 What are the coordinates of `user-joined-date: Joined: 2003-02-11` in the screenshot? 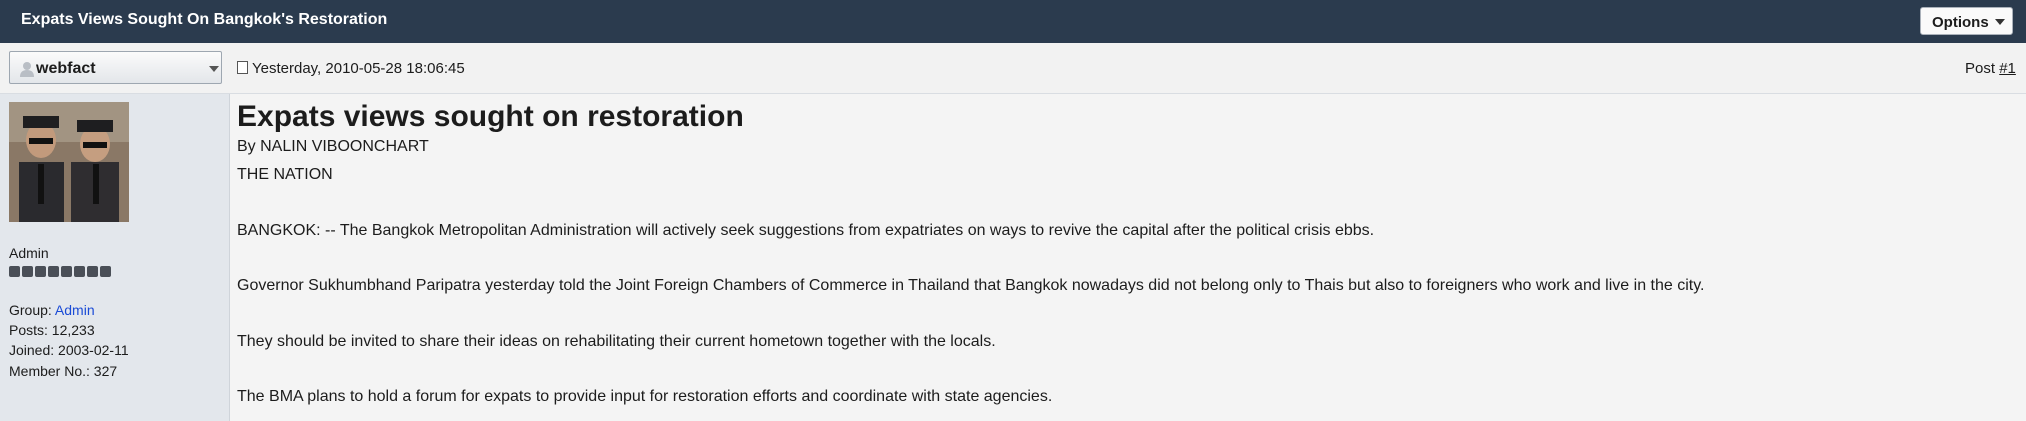 It's located at (69, 350).